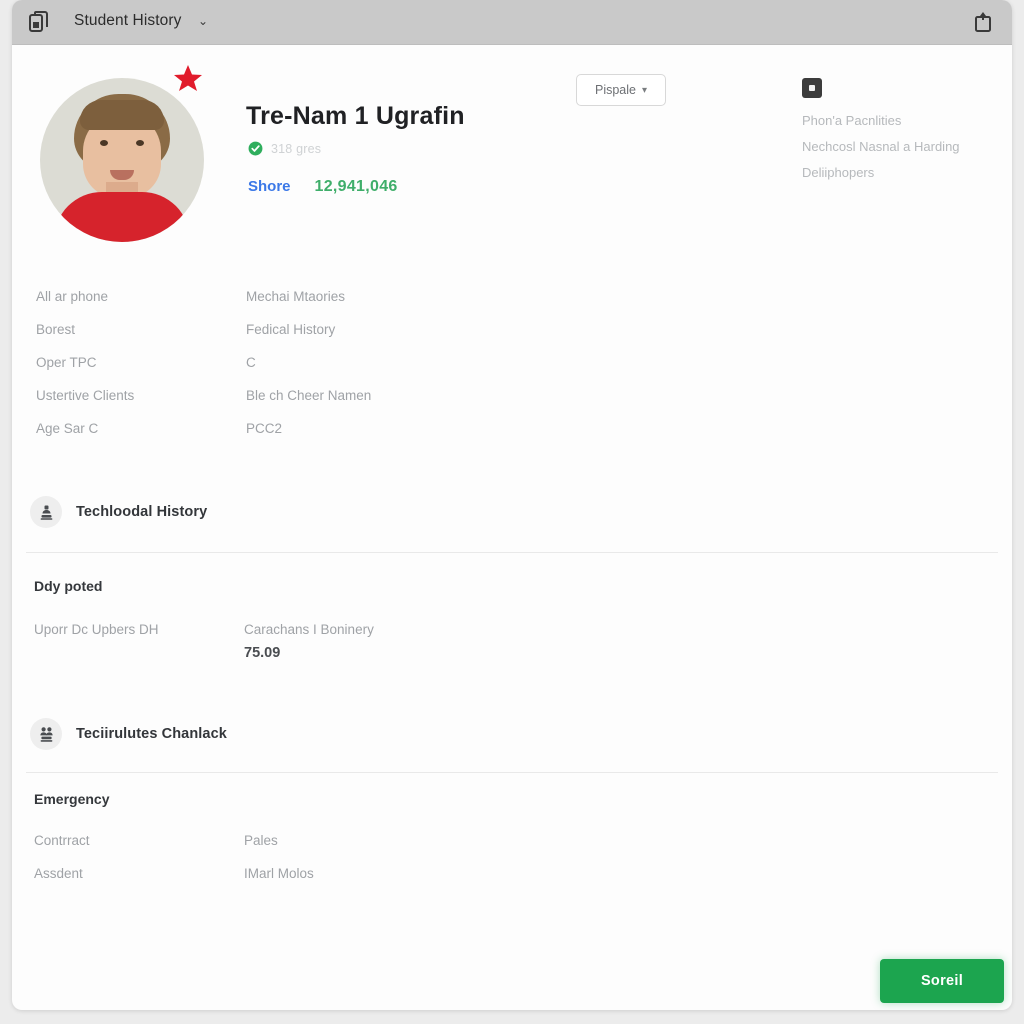 The width and height of the screenshot is (1024, 1024). I want to click on square-icon-dot, so click(812, 88).